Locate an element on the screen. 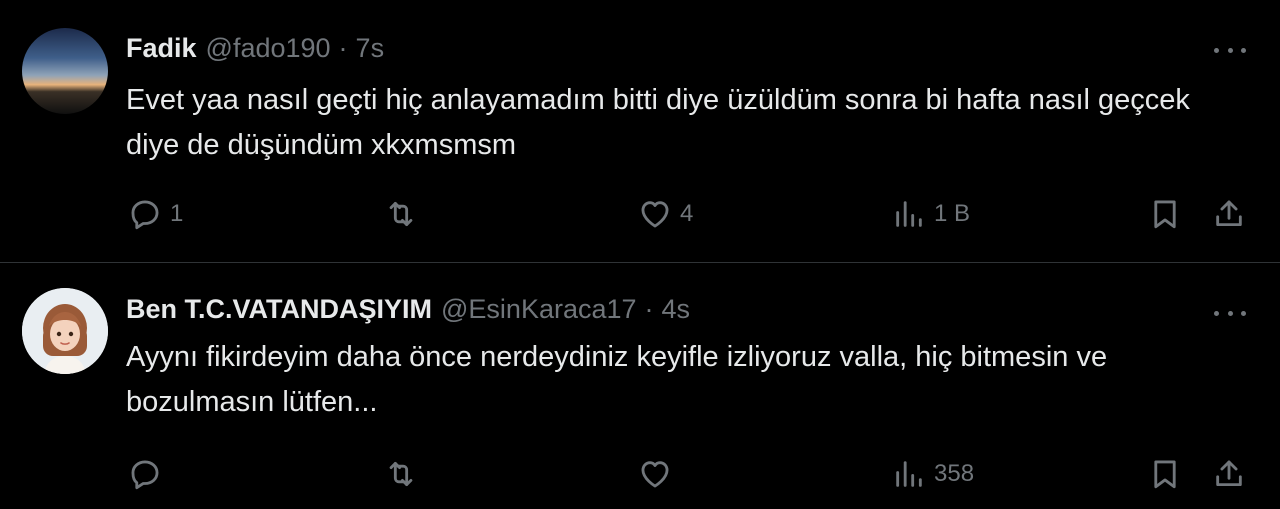 This screenshot has width=1280, height=509. like-count: 4 is located at coordinates (687, 213).